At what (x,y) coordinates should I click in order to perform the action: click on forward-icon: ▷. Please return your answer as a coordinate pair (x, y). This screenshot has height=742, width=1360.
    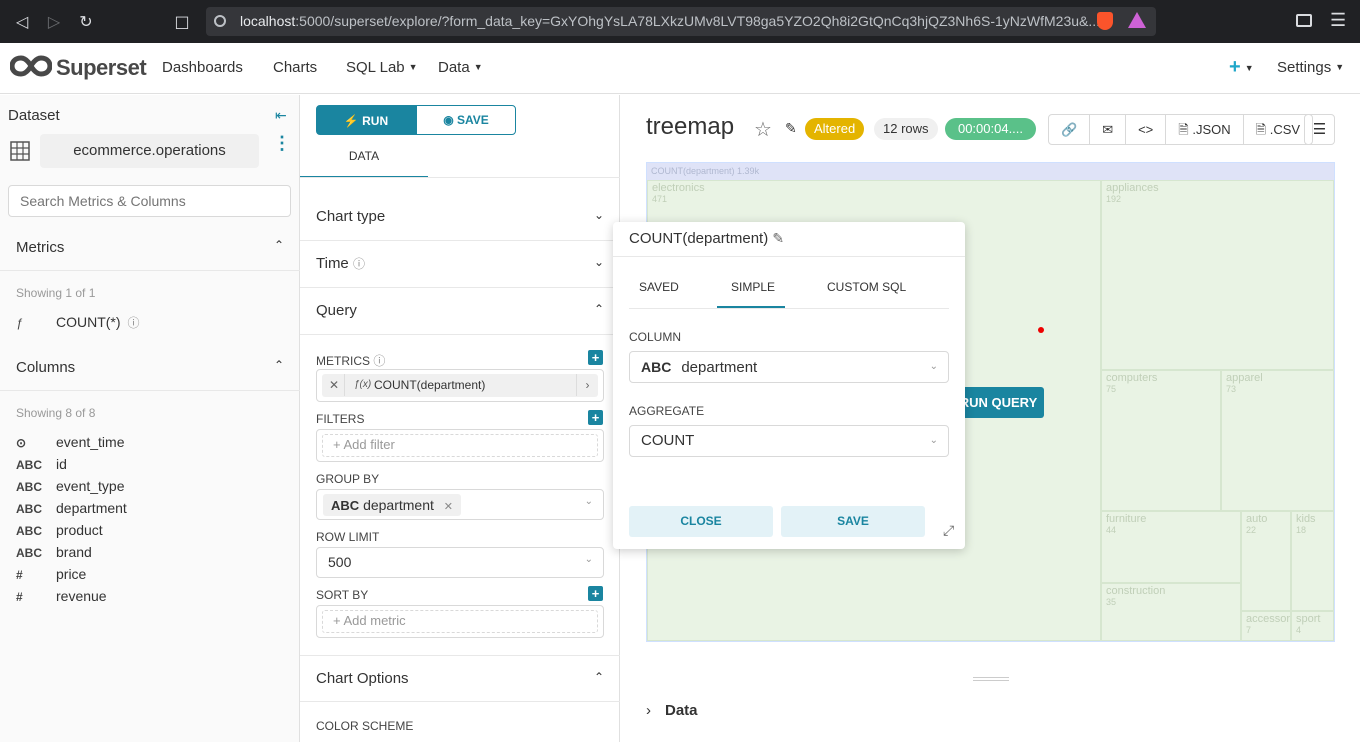
    Looking at the image, I should click on (54, 22).